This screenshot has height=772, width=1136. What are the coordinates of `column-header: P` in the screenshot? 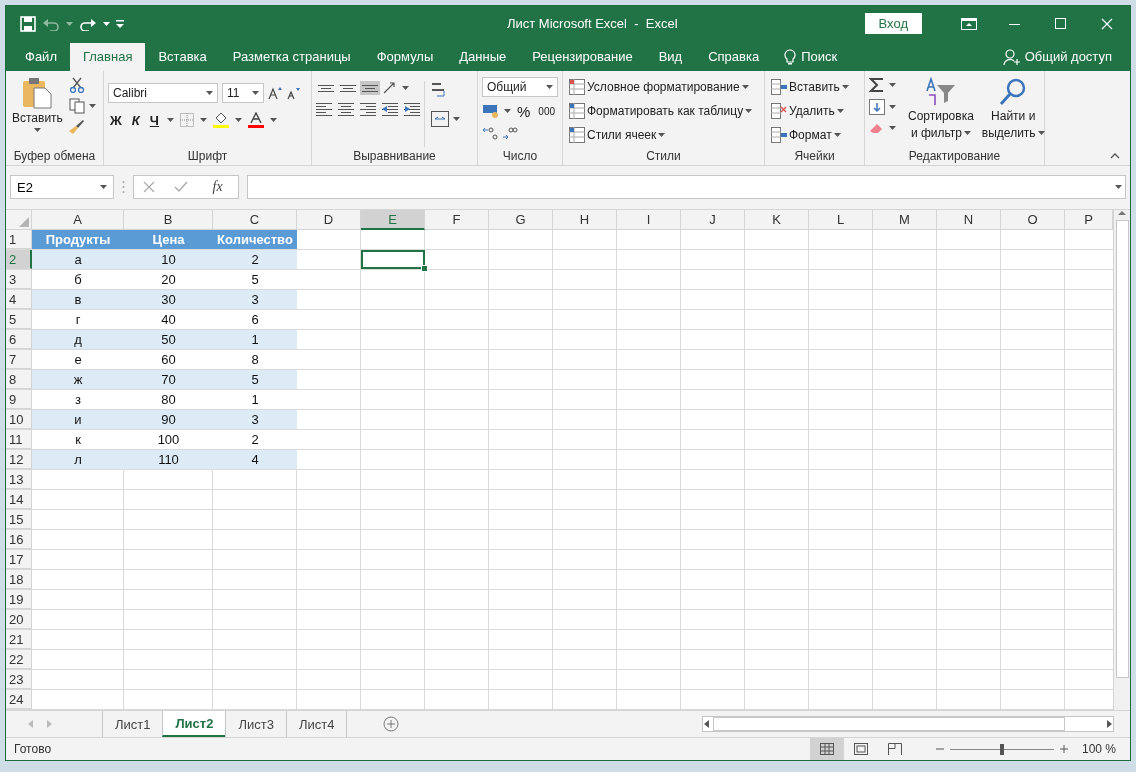 It's located at (1089, 220).